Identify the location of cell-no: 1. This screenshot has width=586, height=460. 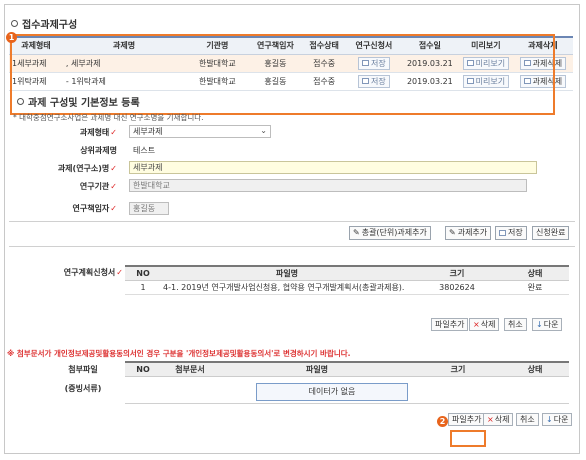
(143, 287).